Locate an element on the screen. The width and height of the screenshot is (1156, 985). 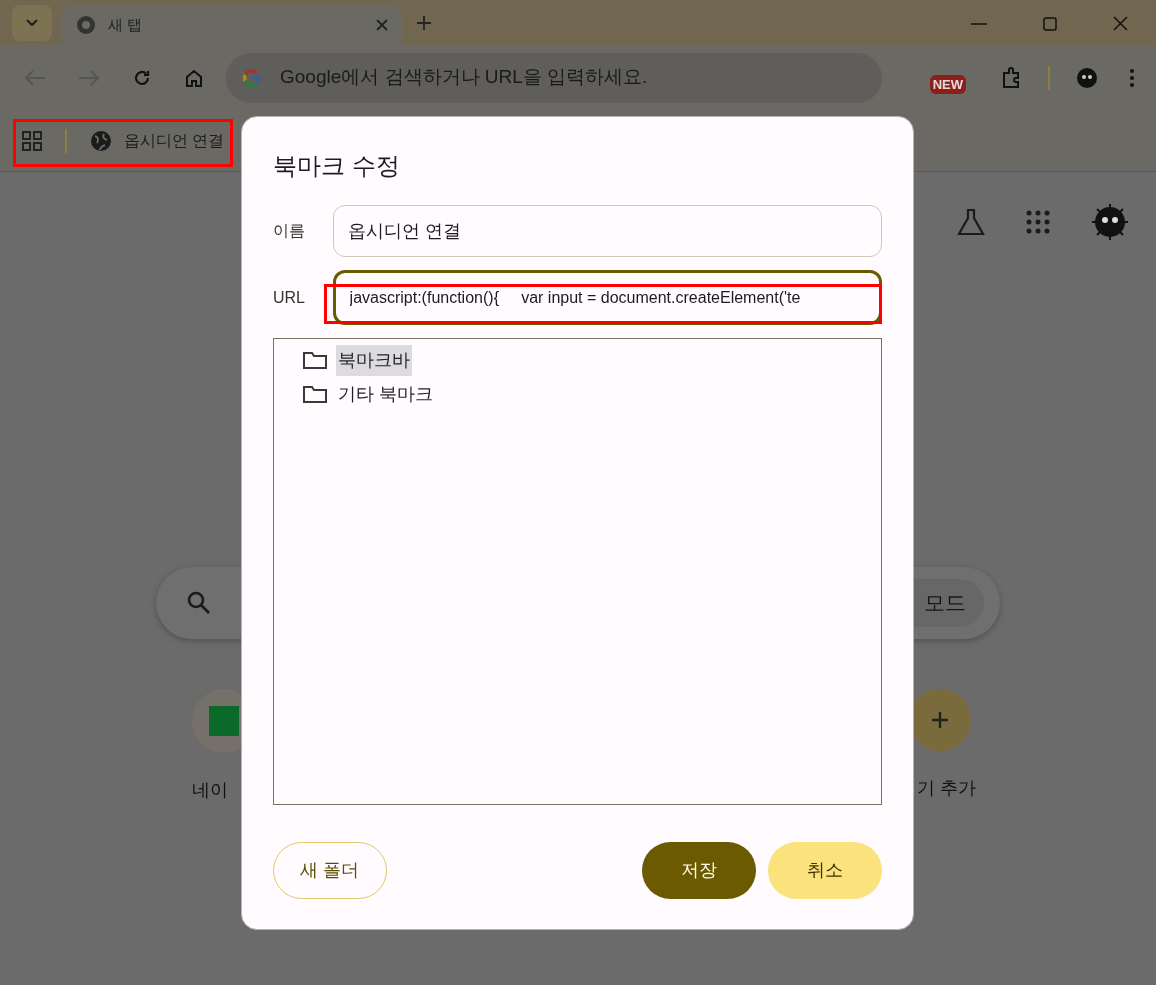
tab-list-button is located at coordinates (32, 23).